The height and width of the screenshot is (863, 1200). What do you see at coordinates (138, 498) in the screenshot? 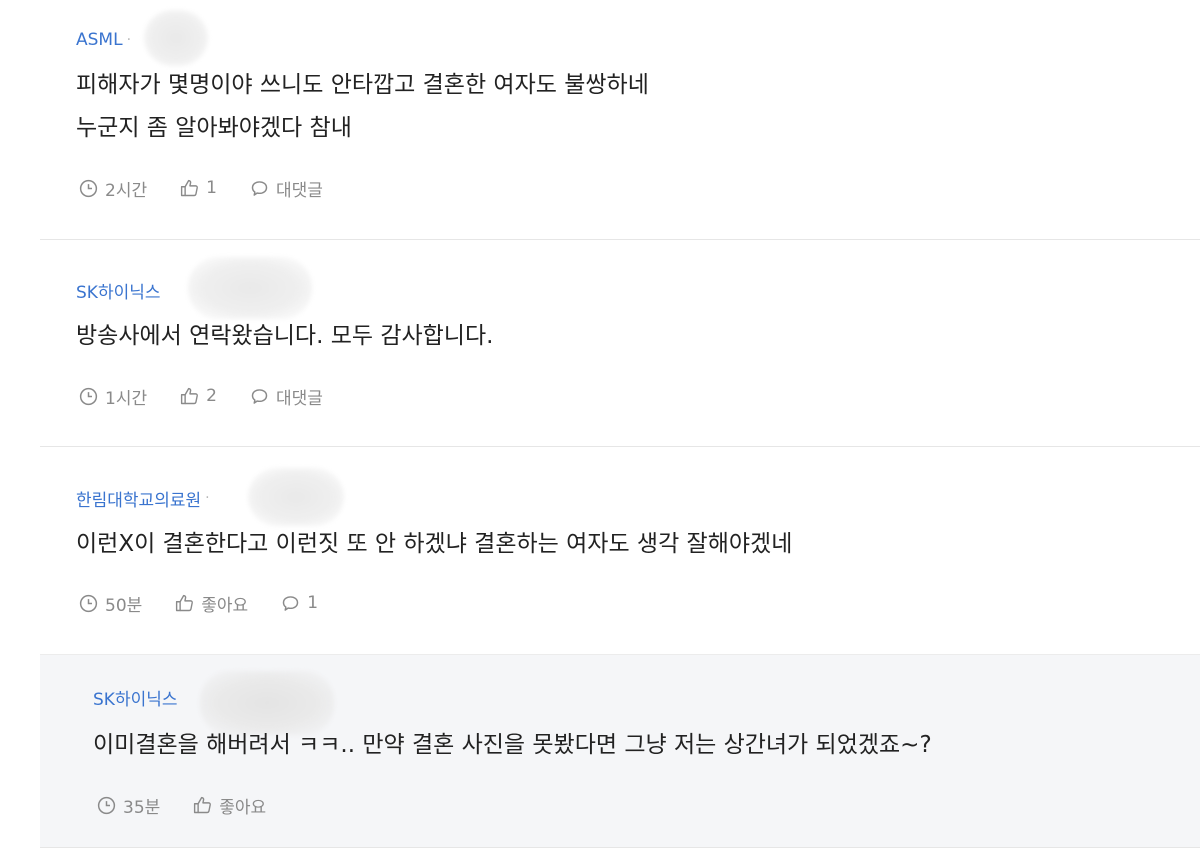
I see `comment-author: 한림대학교의료원` at bounding box center [138, 498].